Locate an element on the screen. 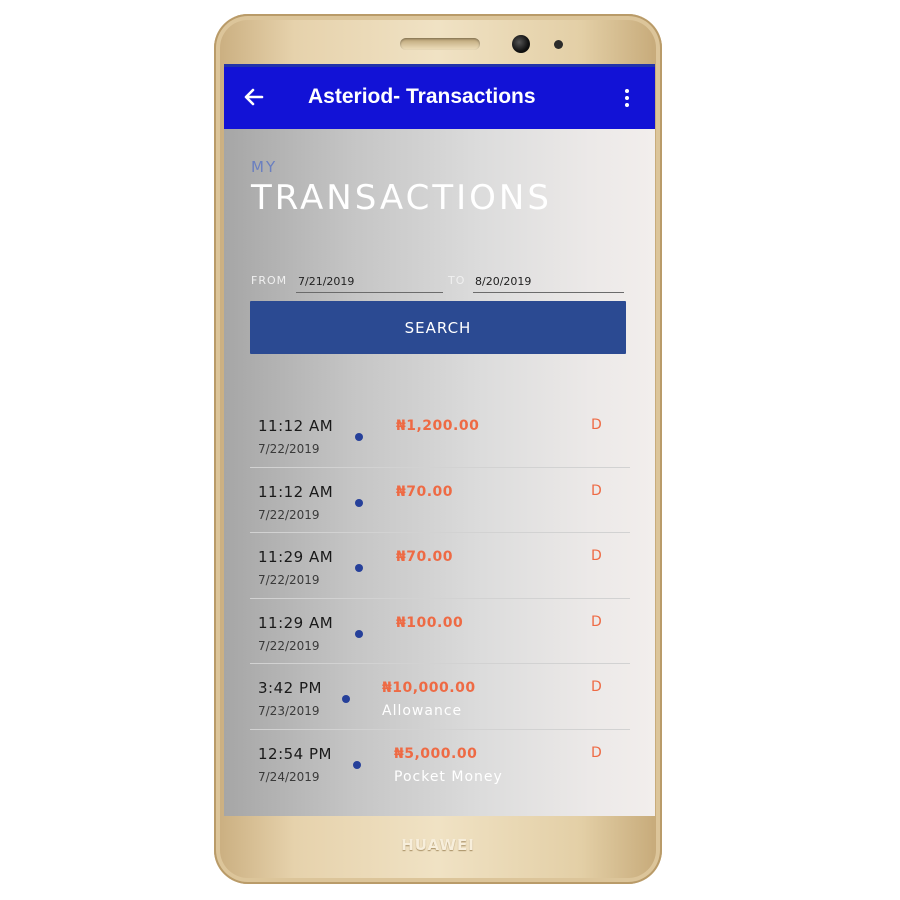  transaction-amount: ₦1,200.00 is located at coordinates (438, 426).